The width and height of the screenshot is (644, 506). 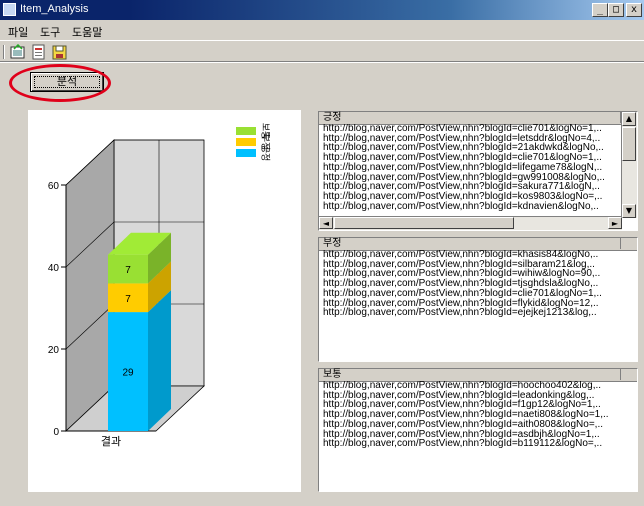 What do you see at coordinates (600, 10) in the screenshot?
I see `minimize-button: _` at bounding box center [600, 10].